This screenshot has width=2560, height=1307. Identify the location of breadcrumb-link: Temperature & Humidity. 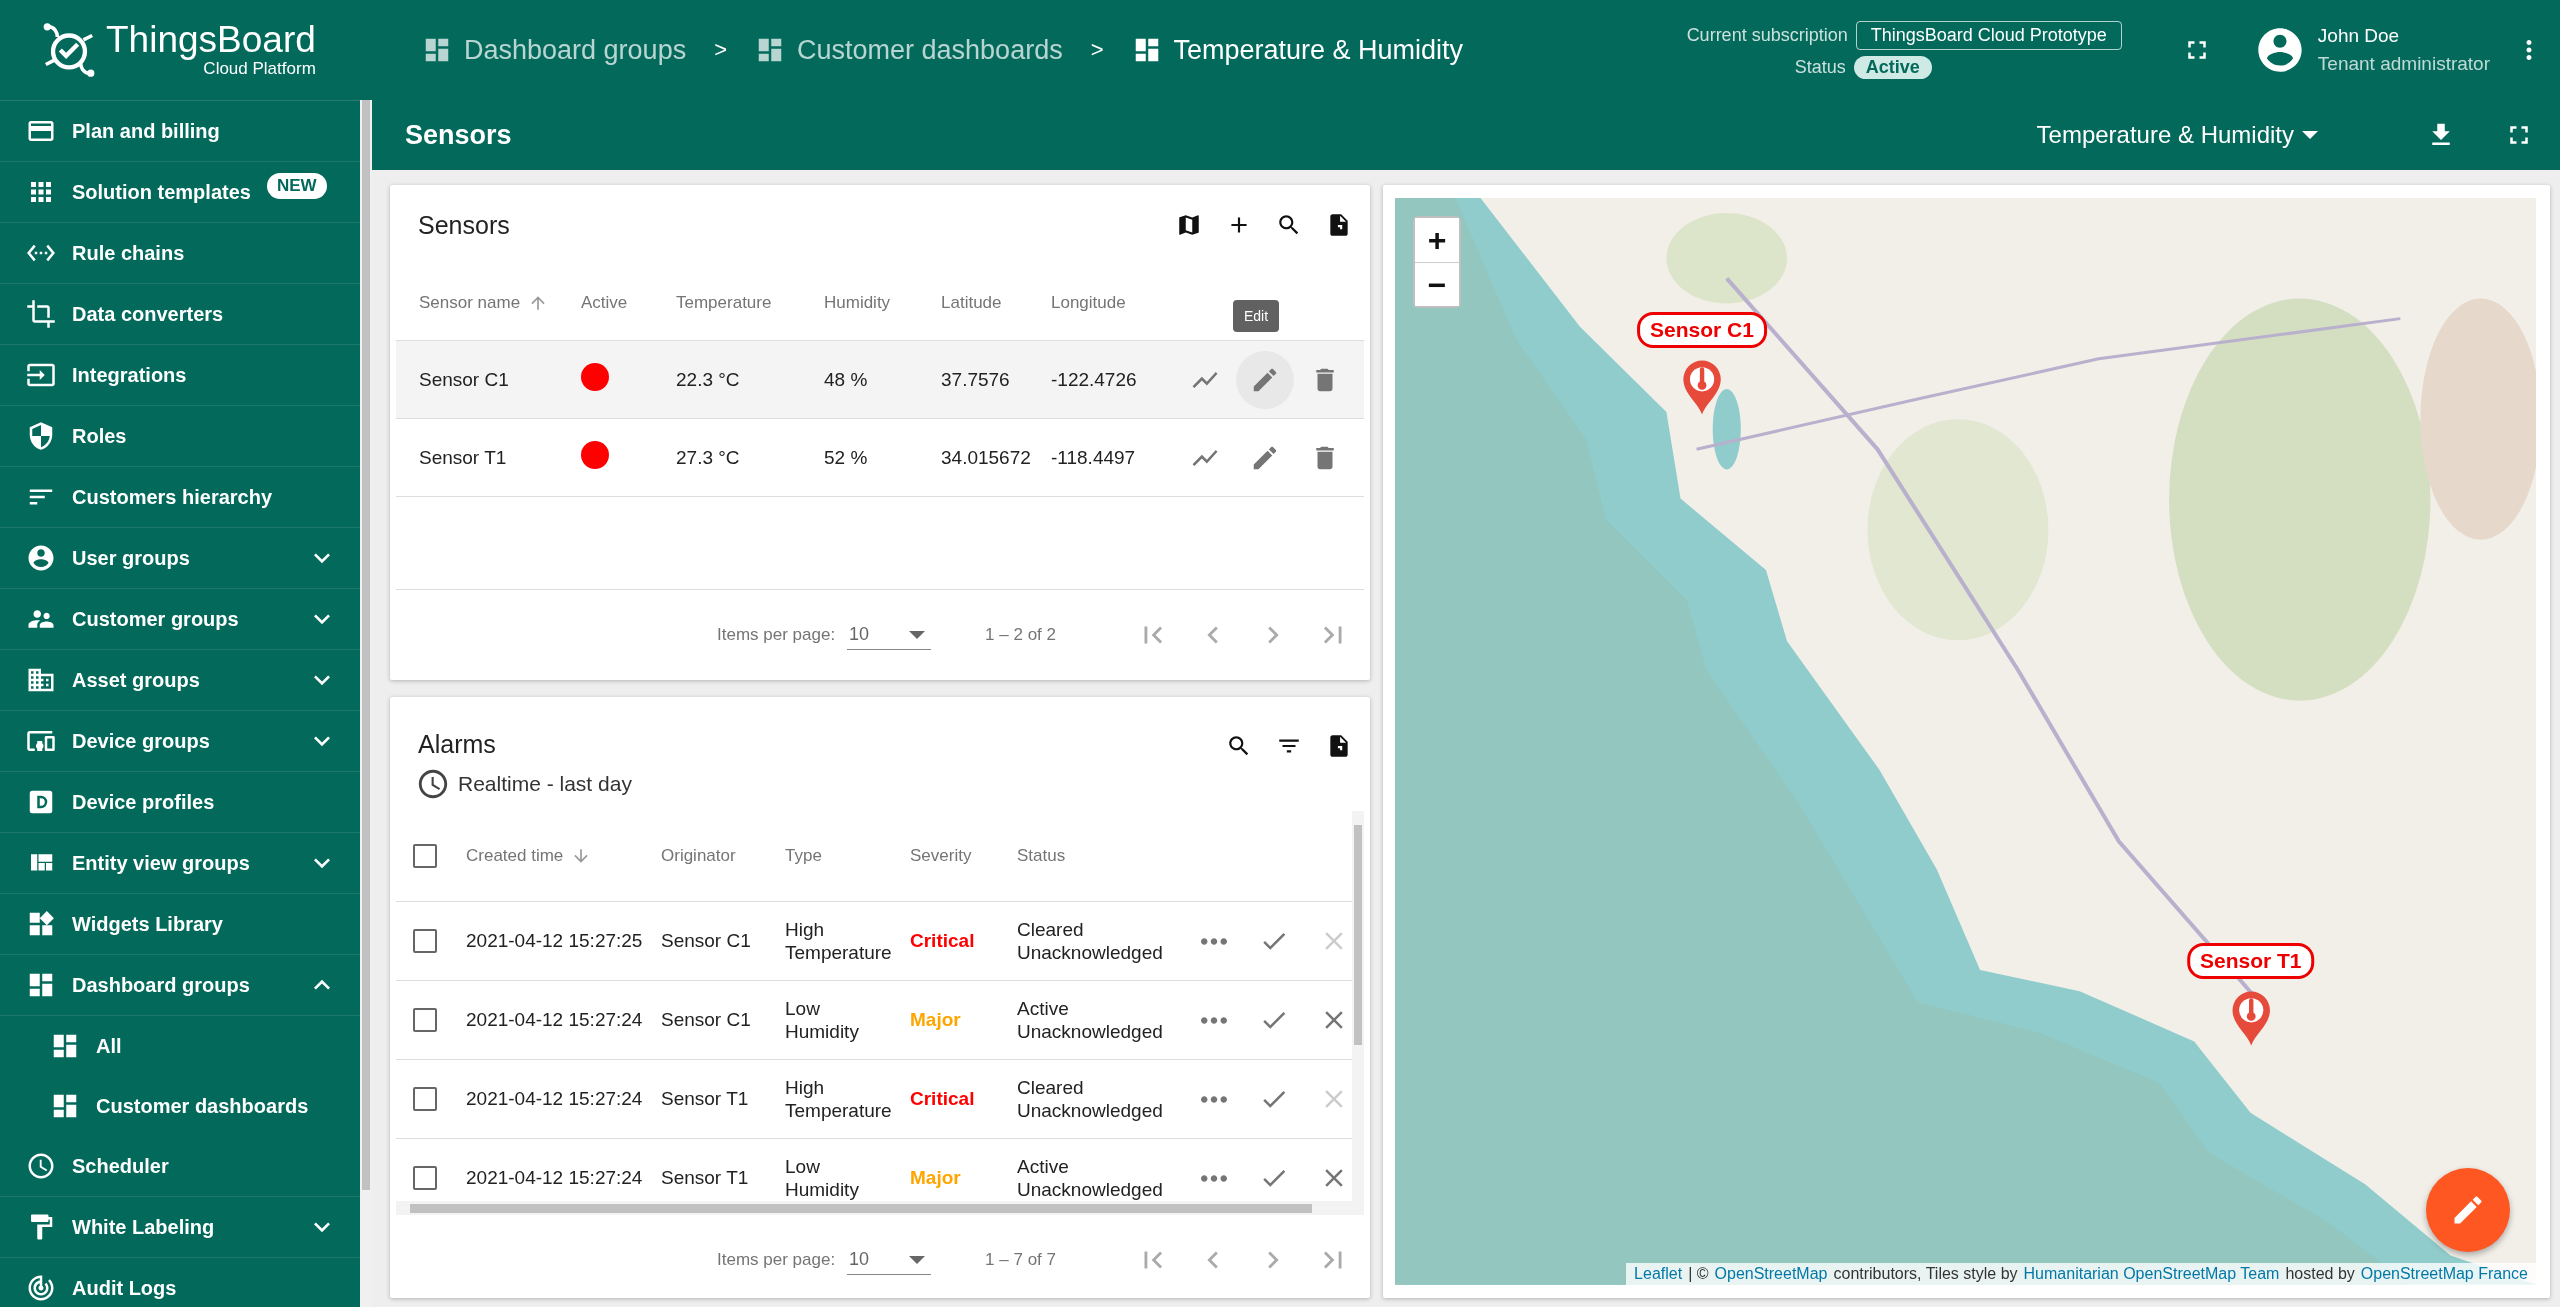
(1297, 50).